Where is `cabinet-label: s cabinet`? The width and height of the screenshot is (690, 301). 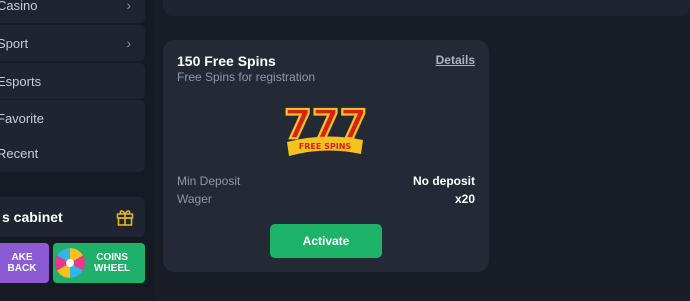 cabinet-label: s cabinet is located at coordinates (32, 217).